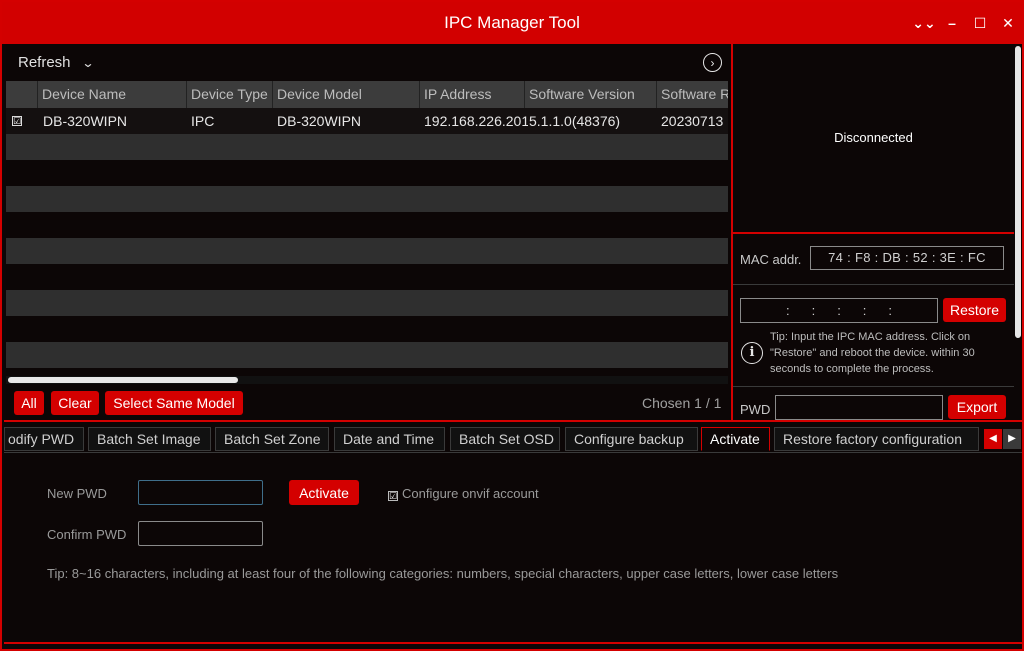 The width and height of the screenshot is (1024, 651). Describe the element at coordinates (21, 94) in the screenshot. I see `header-checkbox-col` at that location.